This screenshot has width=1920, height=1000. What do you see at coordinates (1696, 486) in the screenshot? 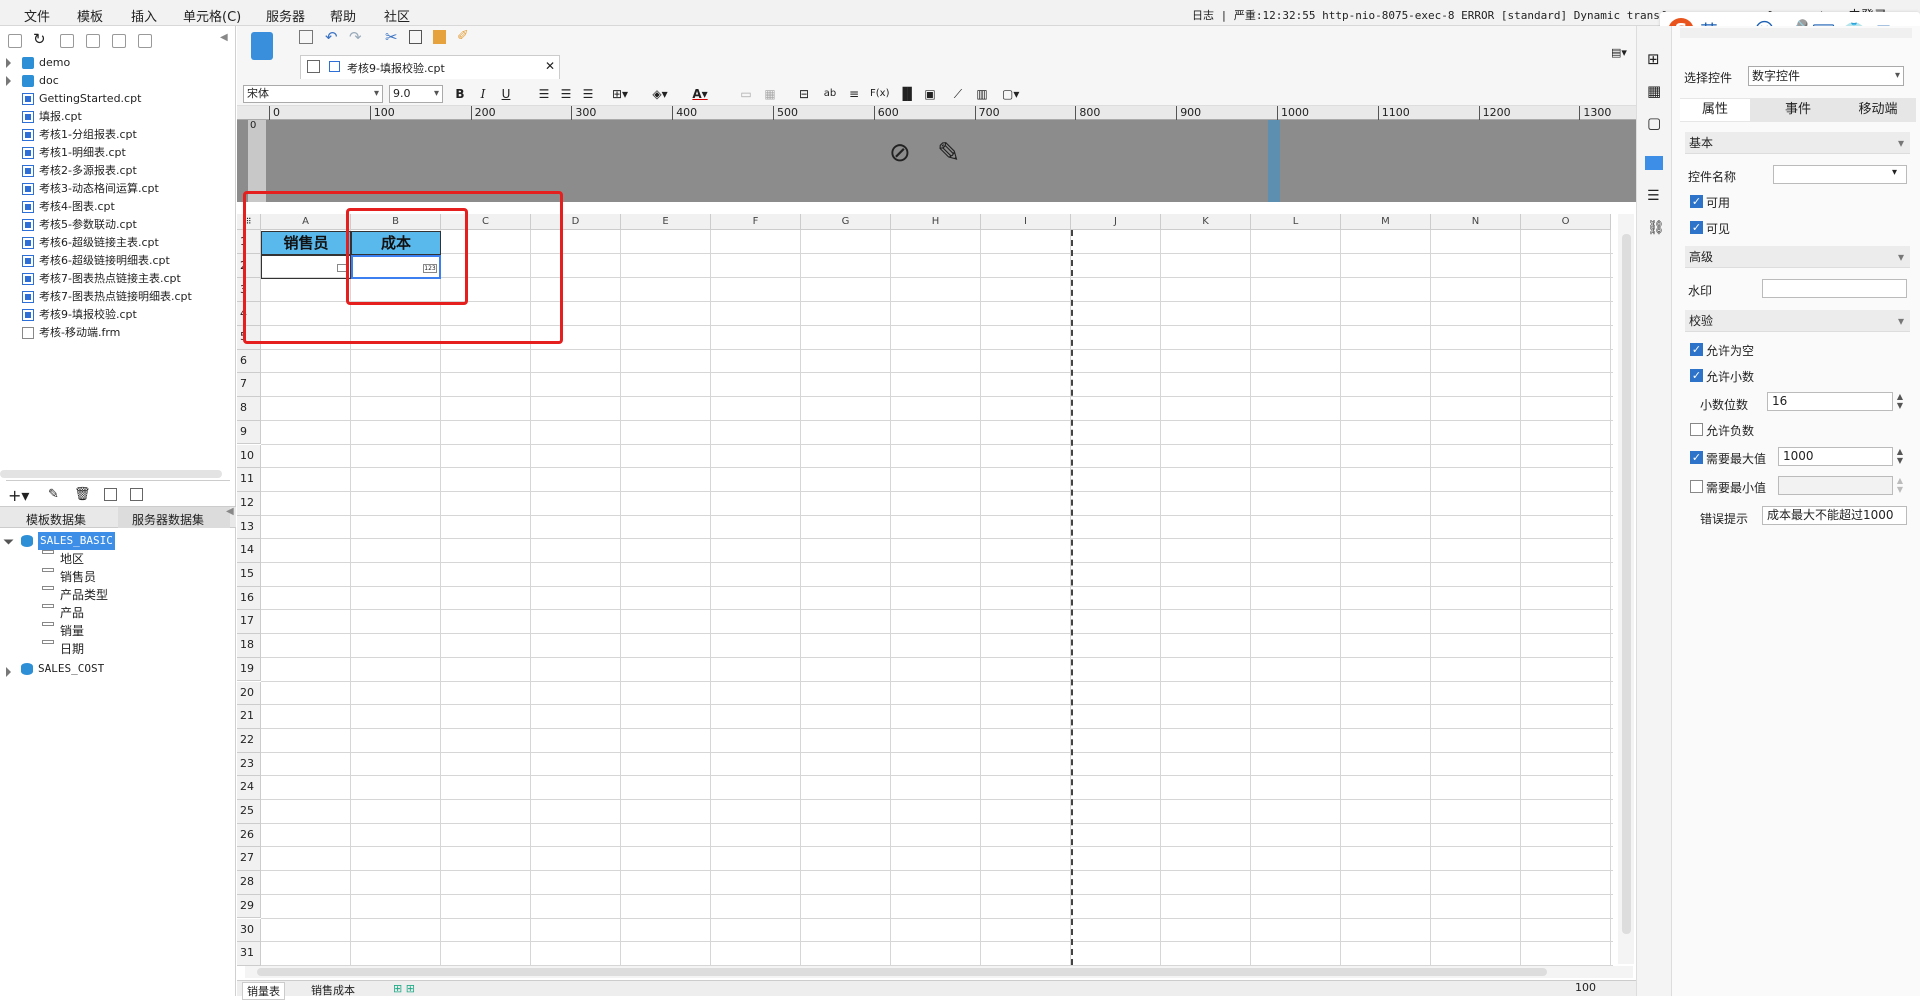
I see `need-min-checkbox` at bounding box center [1696, 486].